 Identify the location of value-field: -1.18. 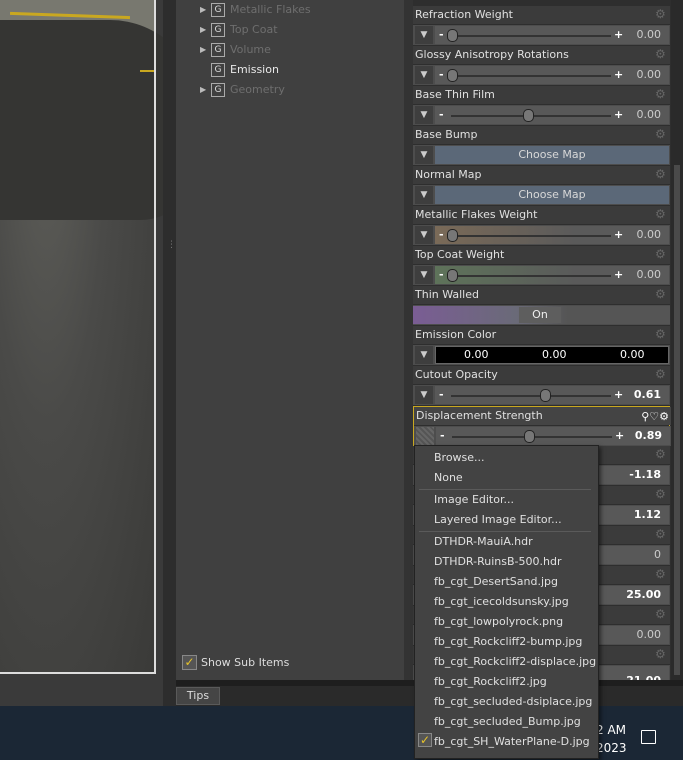
(645, 475).